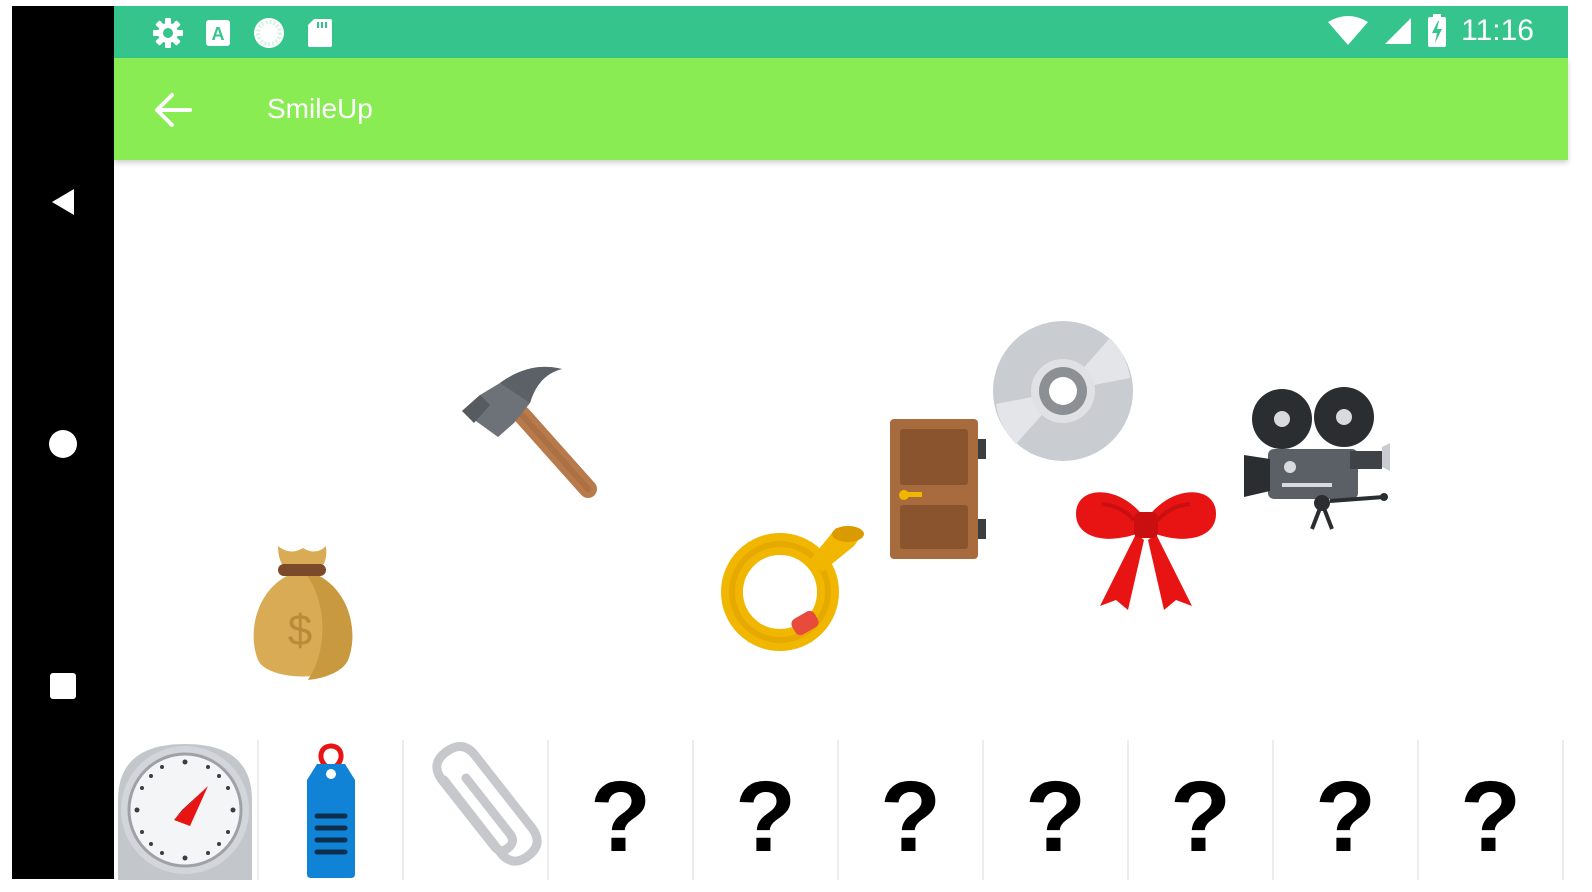  I want to click on recents-square-icon, so click(63, 686).